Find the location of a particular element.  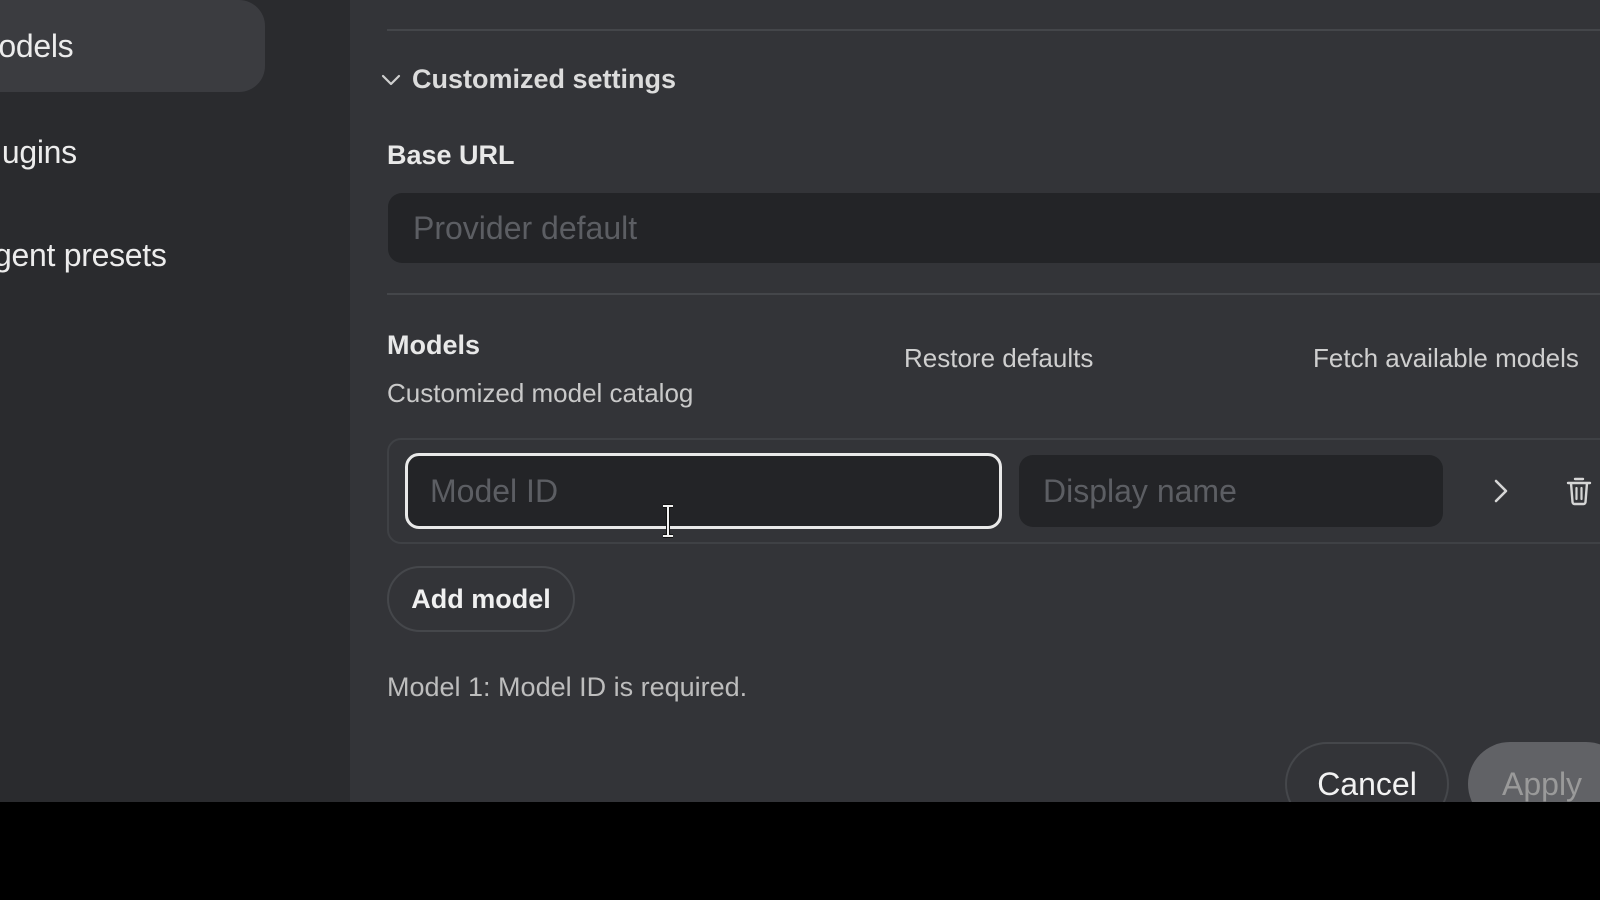

sidebar-item-label: Agent presets is located at coordinates (83, 254).